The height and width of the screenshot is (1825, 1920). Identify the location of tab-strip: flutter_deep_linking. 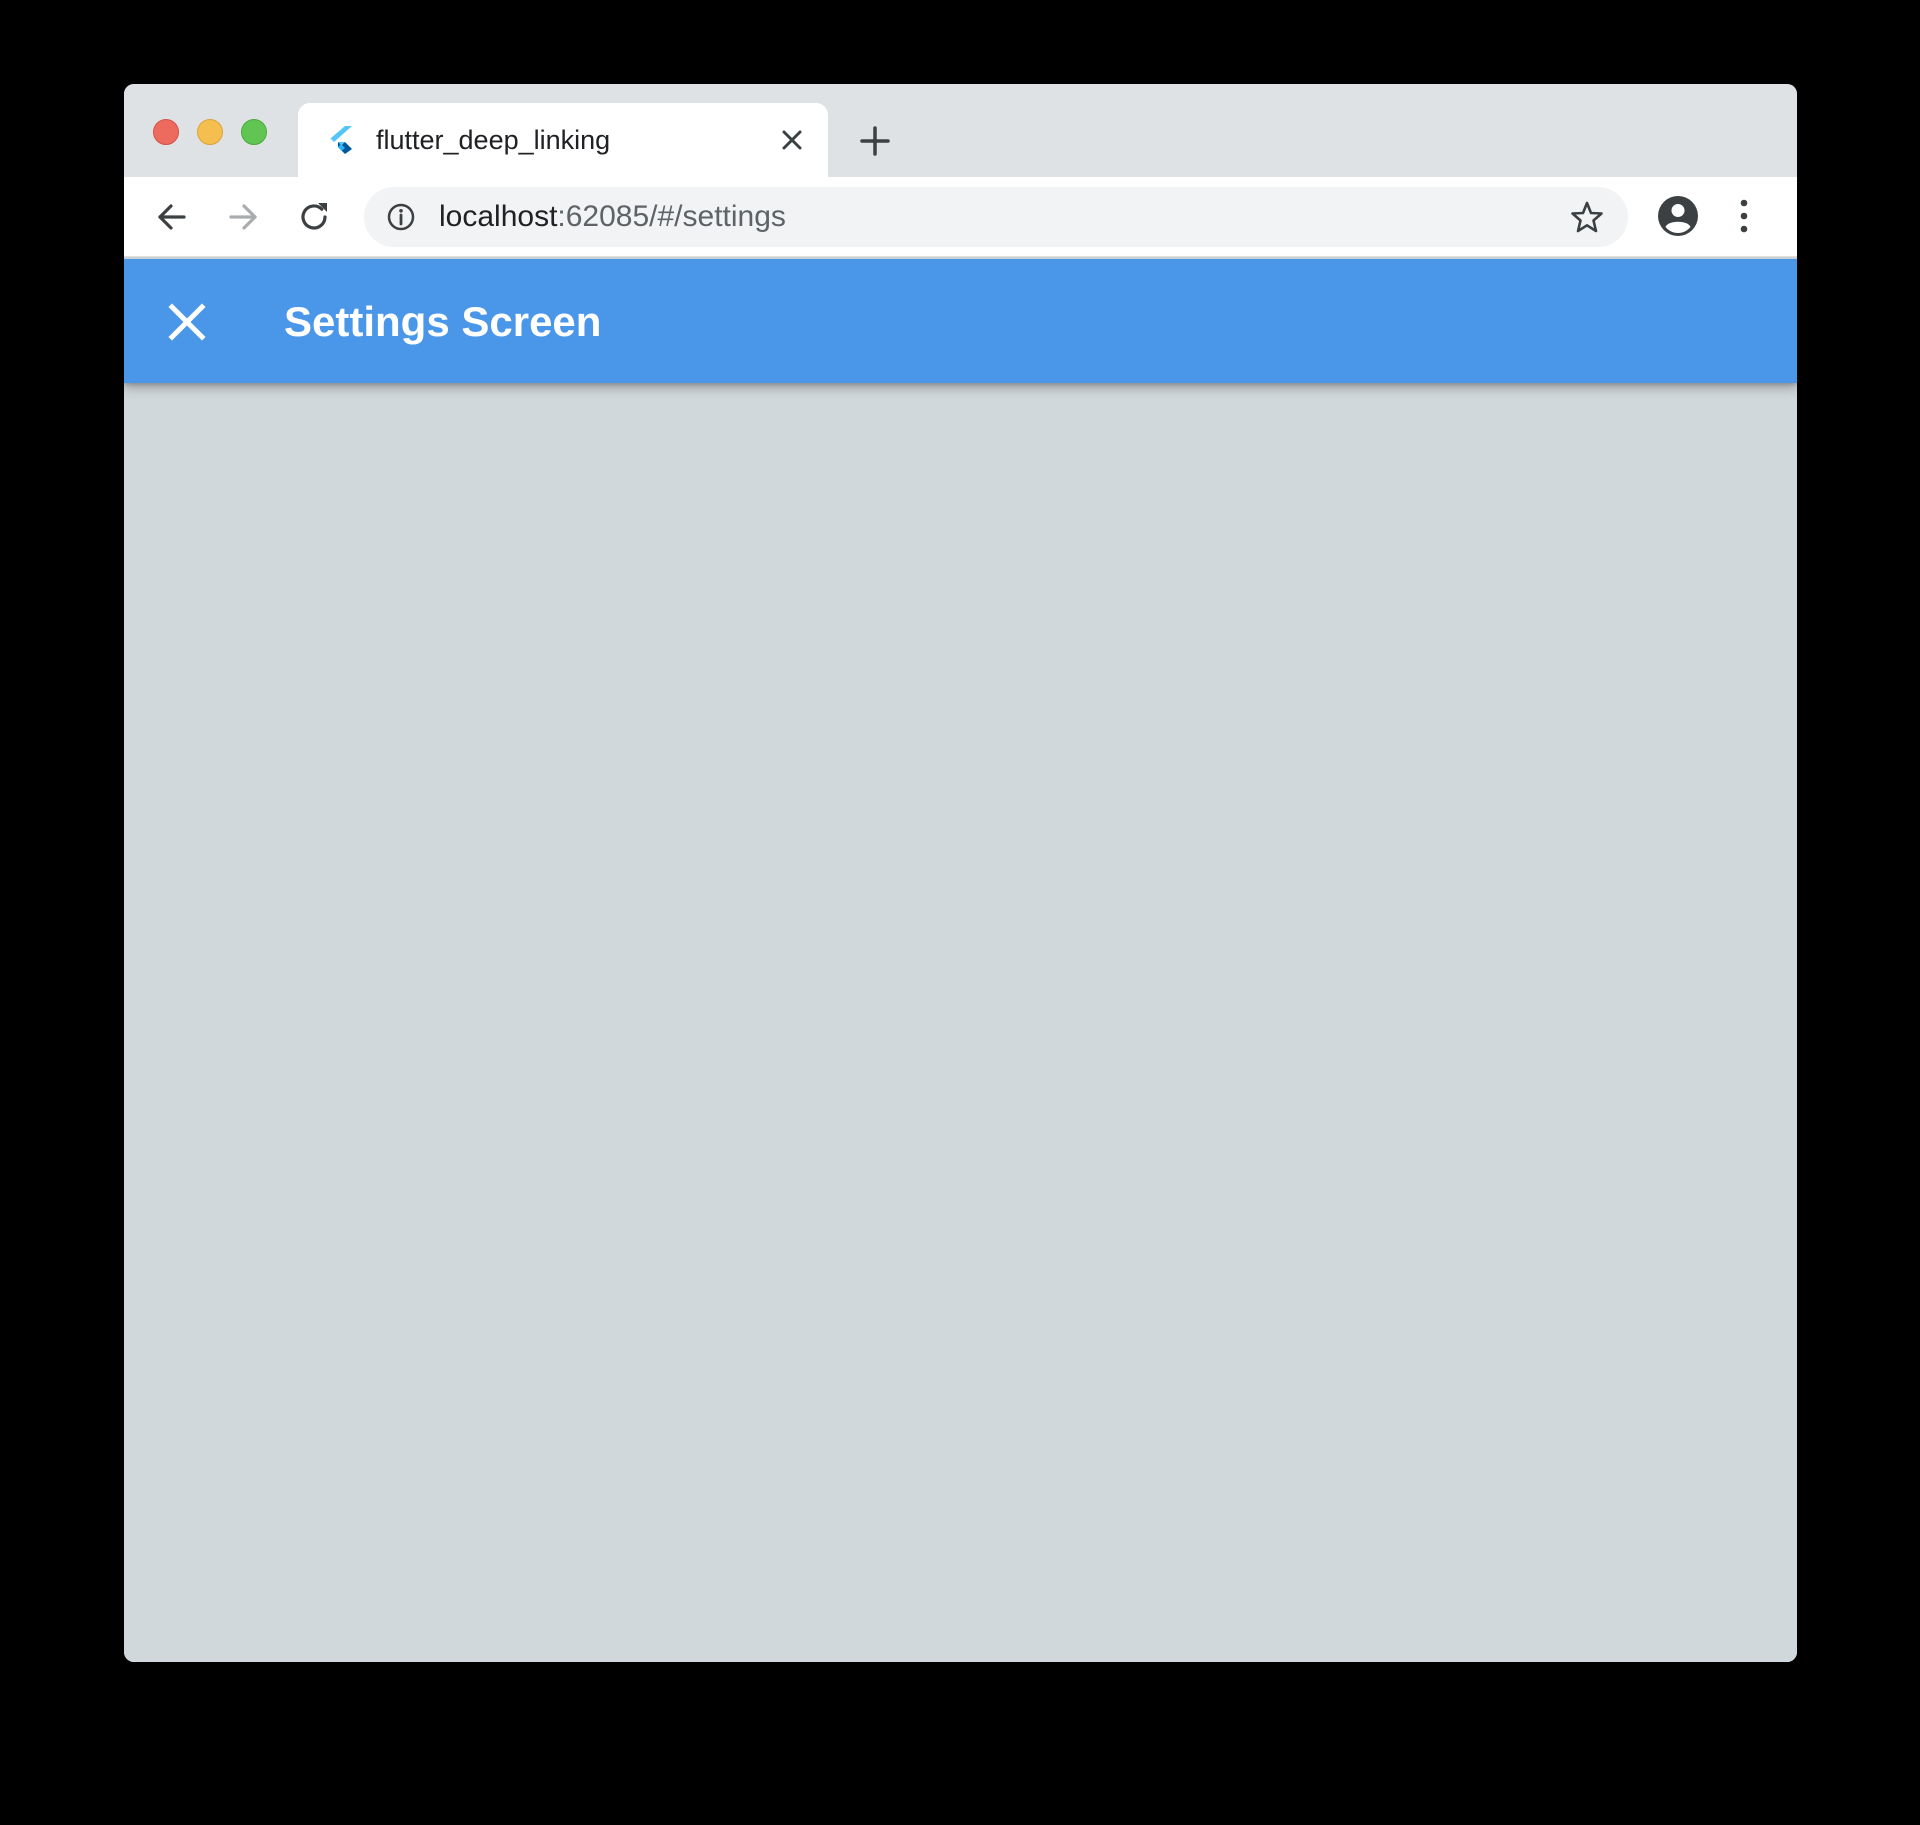
(960, 130).